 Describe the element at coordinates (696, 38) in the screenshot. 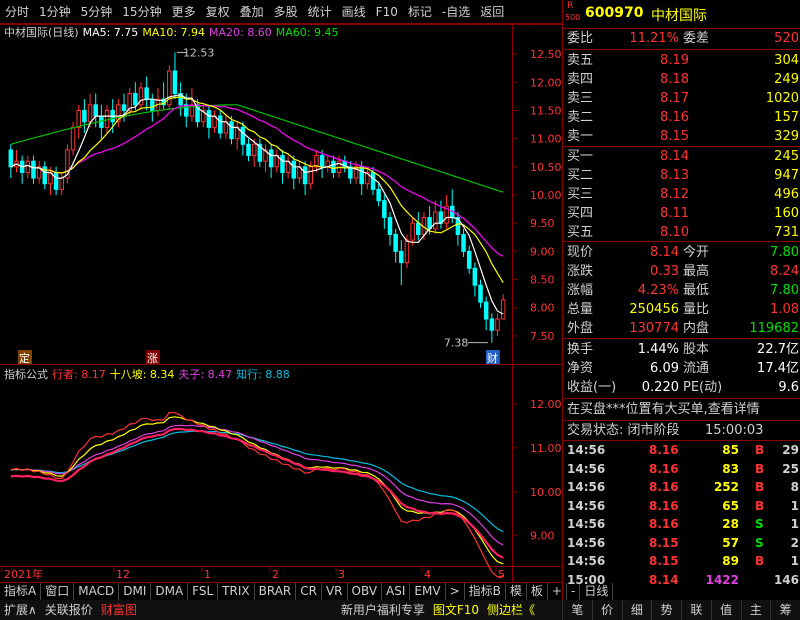

I see `wc-label: 委差` at that location.